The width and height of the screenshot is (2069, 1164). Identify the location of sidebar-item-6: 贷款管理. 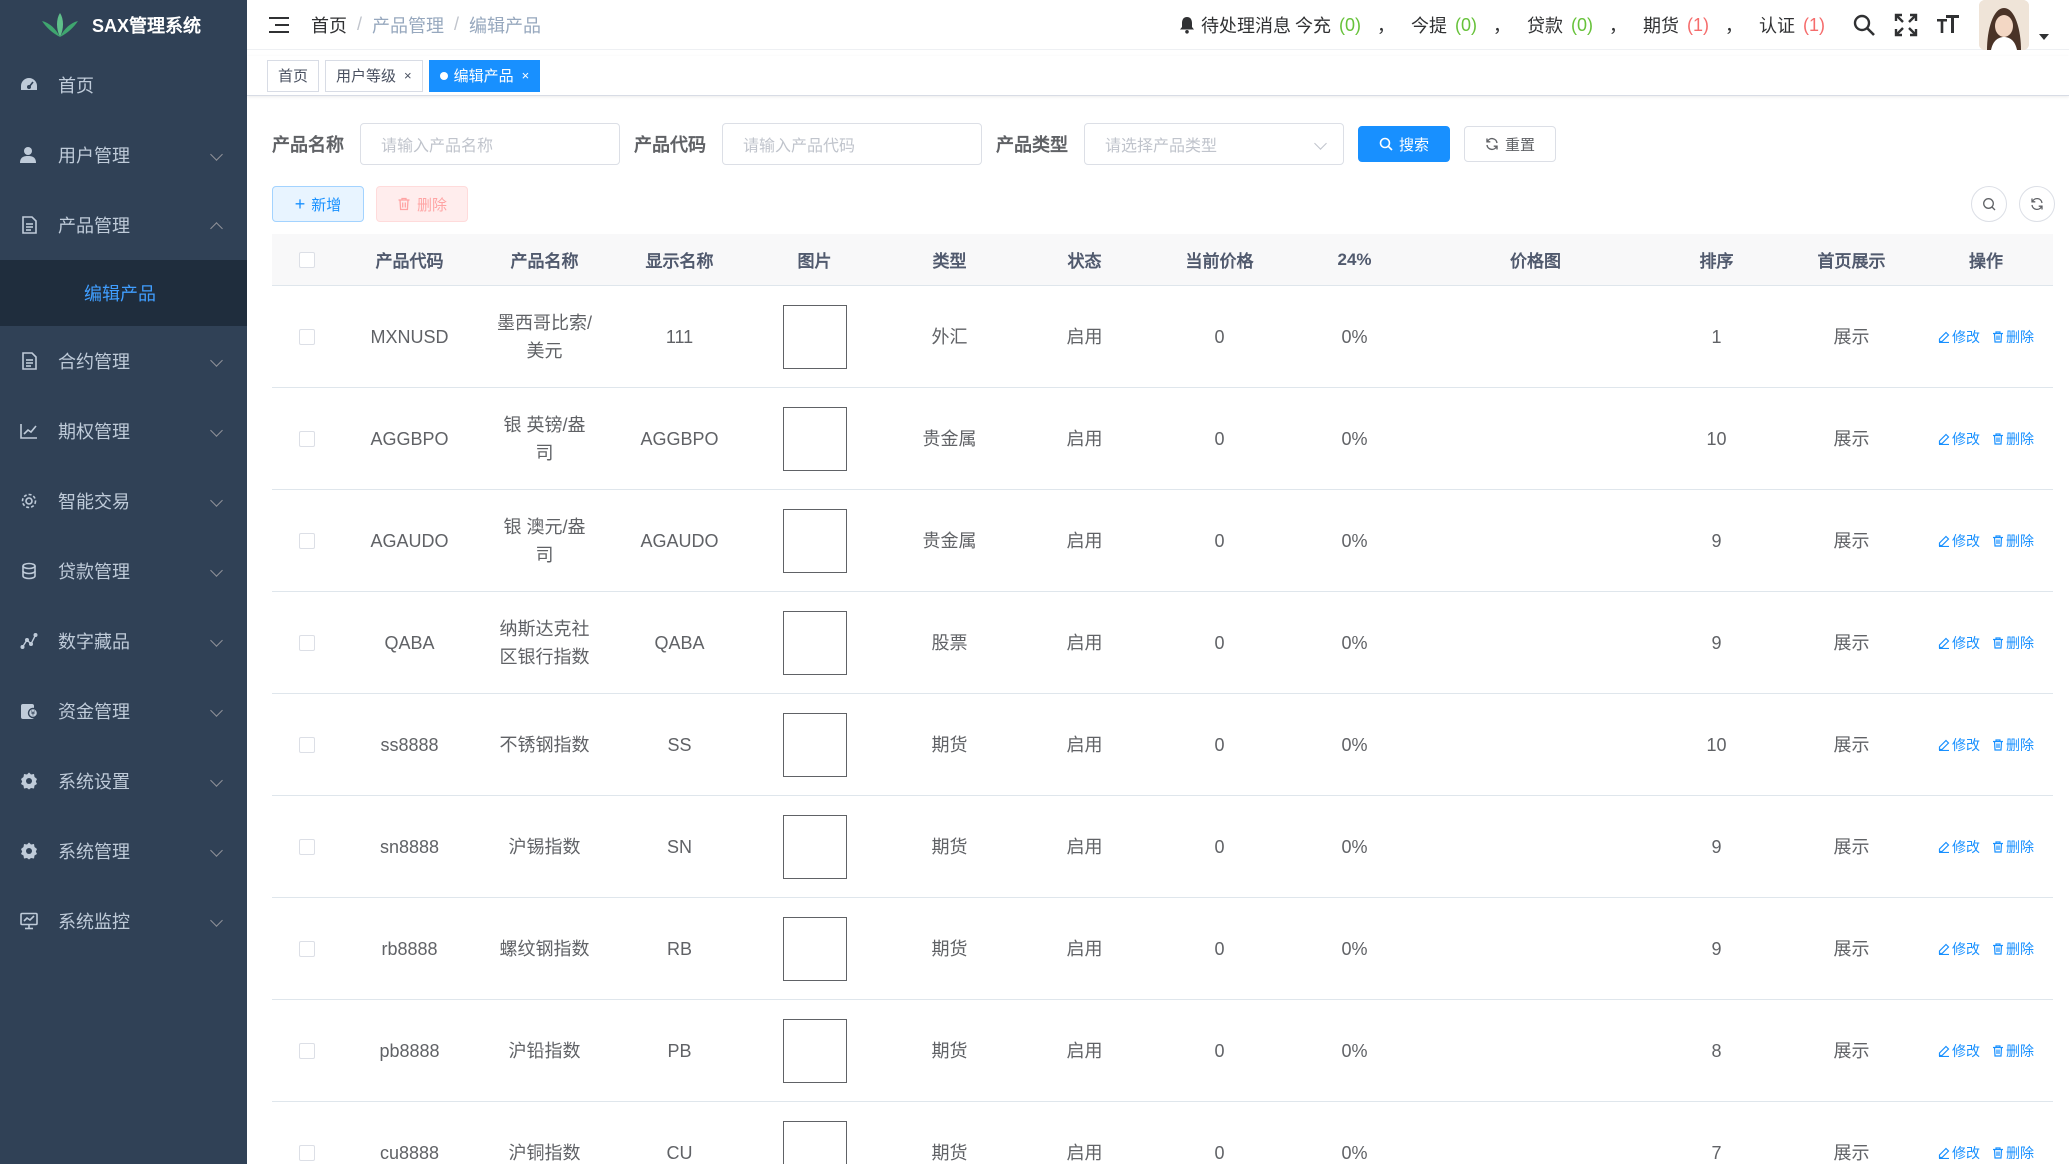
(123, 571).